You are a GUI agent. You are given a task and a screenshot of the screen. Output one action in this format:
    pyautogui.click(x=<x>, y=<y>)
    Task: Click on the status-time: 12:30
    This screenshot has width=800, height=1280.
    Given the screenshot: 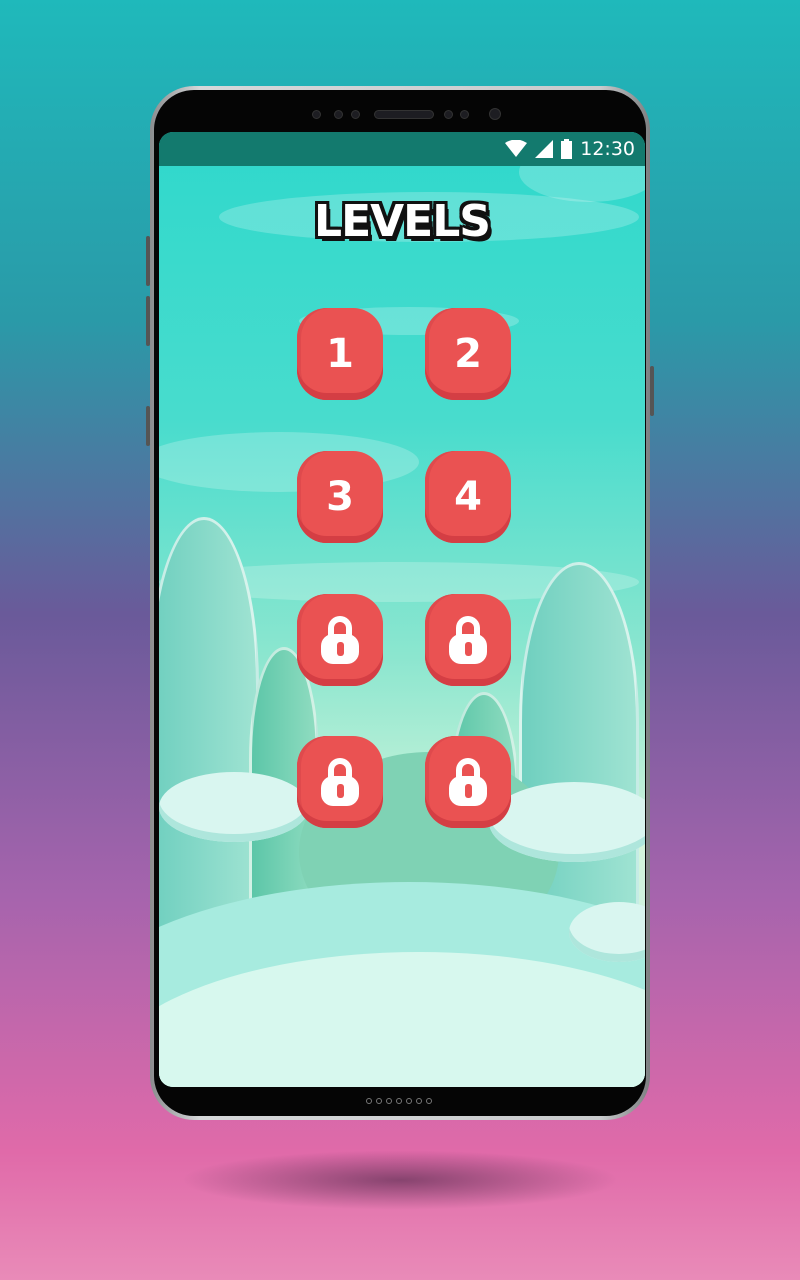 What is the action you would take?
    pyautogui.click(x=607, y=149)
    